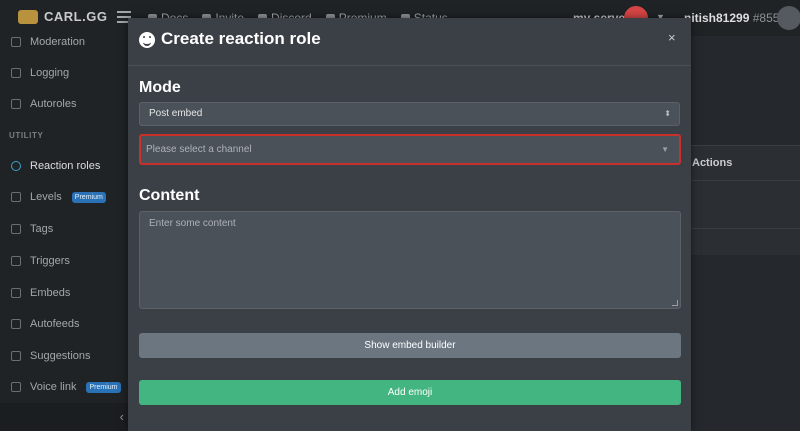 The image size is (800, 431). I want to click on modal-title: Create reaction role, so click(241, 38).